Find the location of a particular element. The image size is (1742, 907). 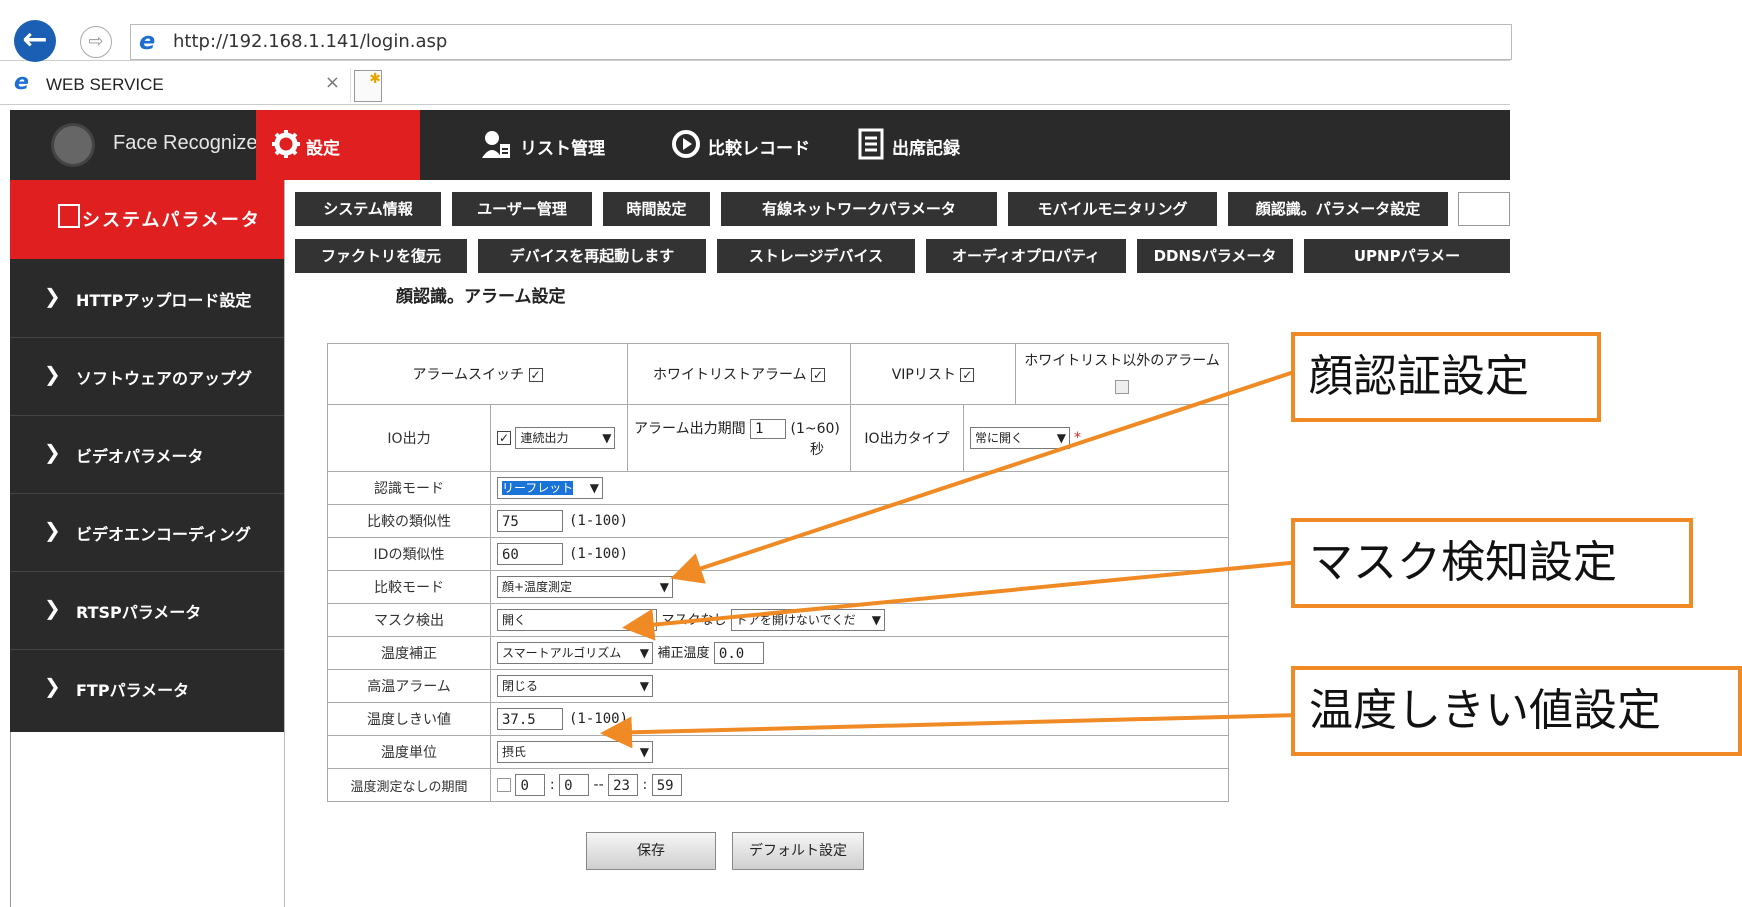

compare-sim-input: 75 is located at coordinates (530, 521).